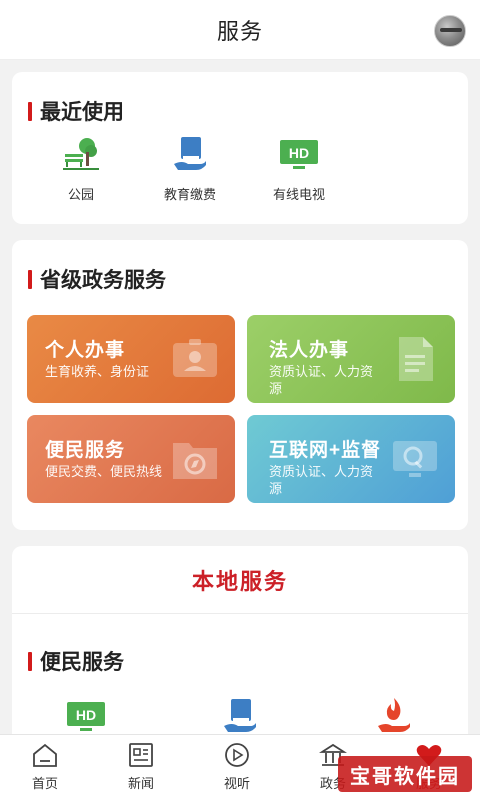  What do you see at coordinates (97, 371) in the screenshot?
I see `tile-subtitle: 生育收养、身份证` at bounding box center [97, 371].